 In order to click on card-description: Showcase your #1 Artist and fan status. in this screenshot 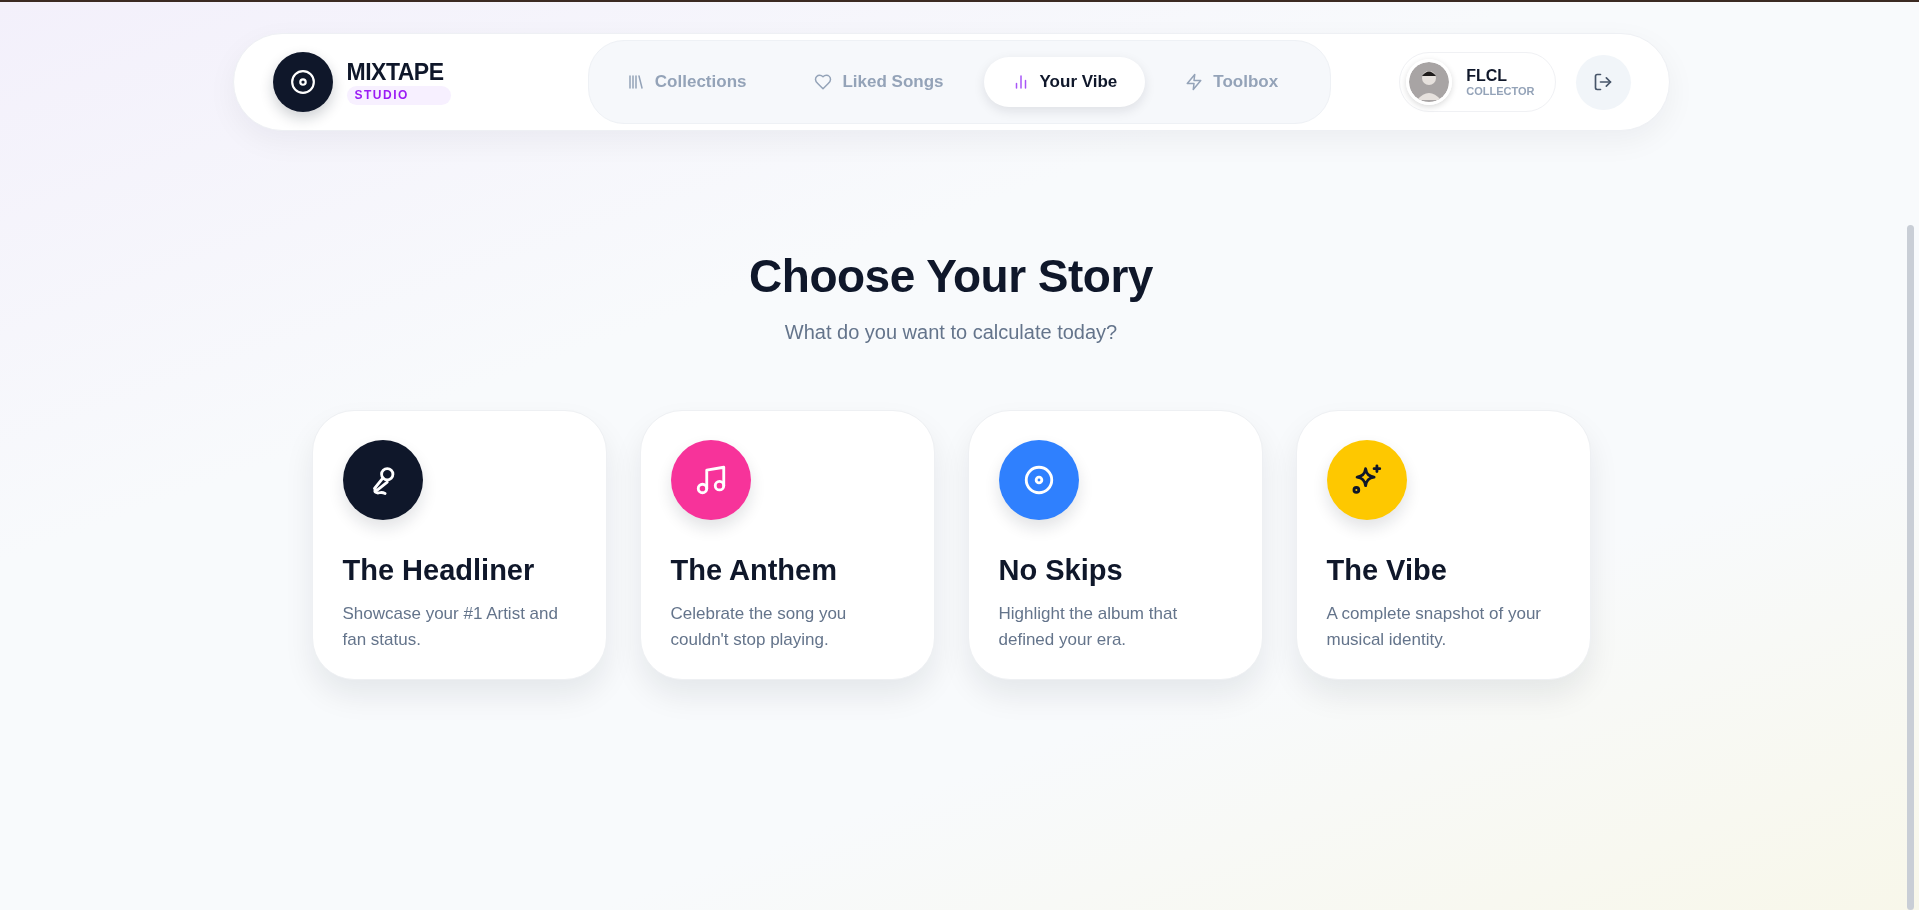, I will do `click(450, 627)`.